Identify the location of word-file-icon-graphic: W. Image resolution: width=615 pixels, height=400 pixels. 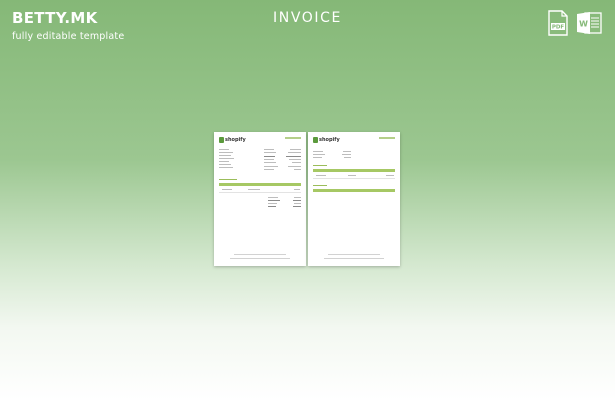
(589, 23).